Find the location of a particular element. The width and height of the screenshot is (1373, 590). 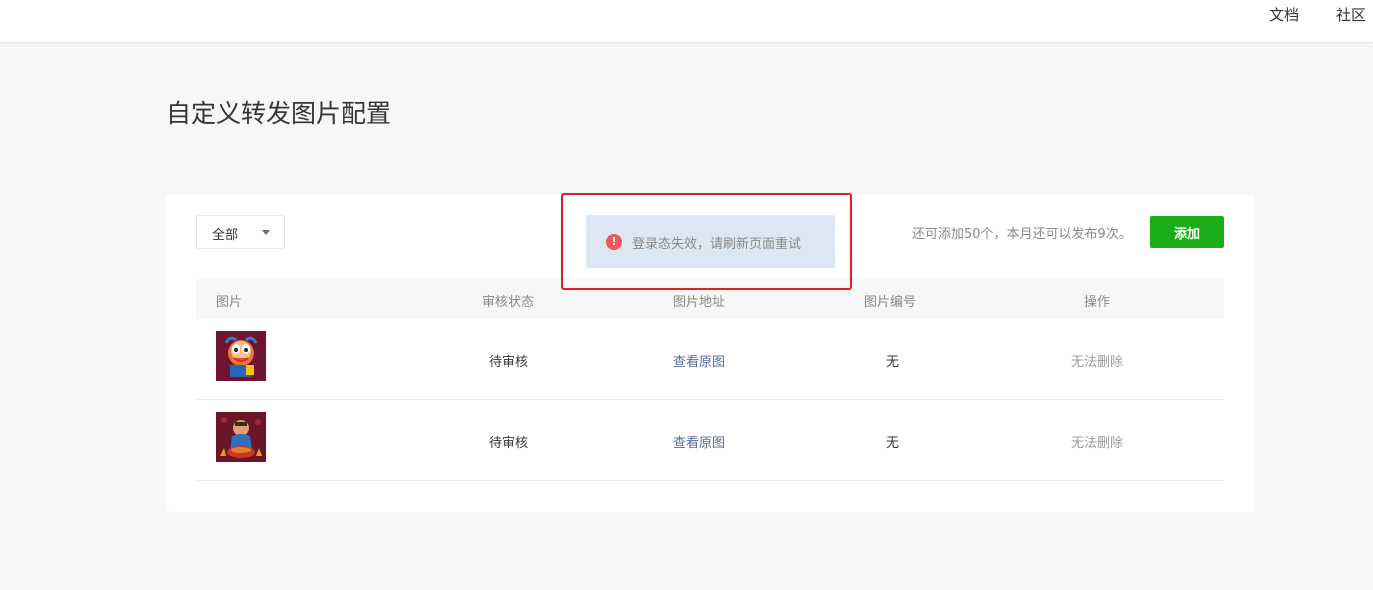

header-url: 图片地址 is located at coordinates (699, 302).